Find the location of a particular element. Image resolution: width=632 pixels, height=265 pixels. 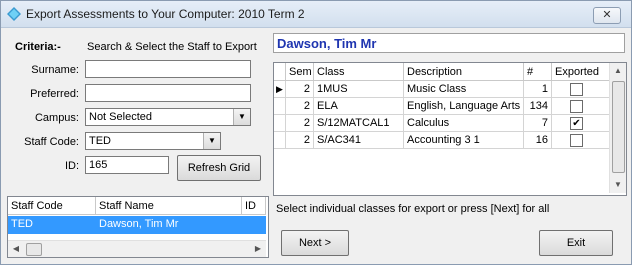

class-cell: S/AC341 is located at coordinates (359, 140).